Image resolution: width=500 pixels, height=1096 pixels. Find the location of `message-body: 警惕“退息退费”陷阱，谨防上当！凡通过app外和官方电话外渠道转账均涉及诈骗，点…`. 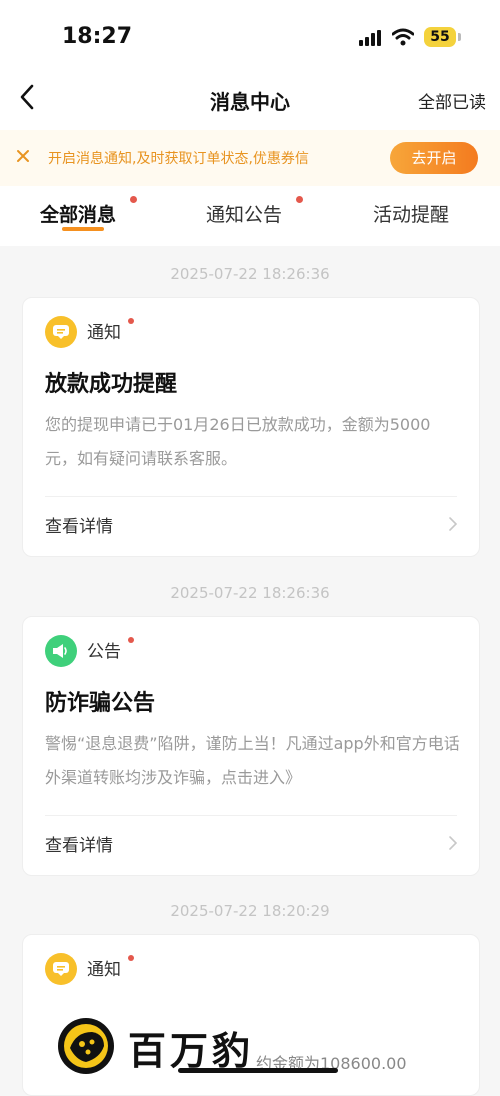

message-body: 警惕“退息退费”陷阱，谨防上当！凡通过app外和官方电话外渠道转账均涉及诈骗，点… is located at coordinates (252, 760).